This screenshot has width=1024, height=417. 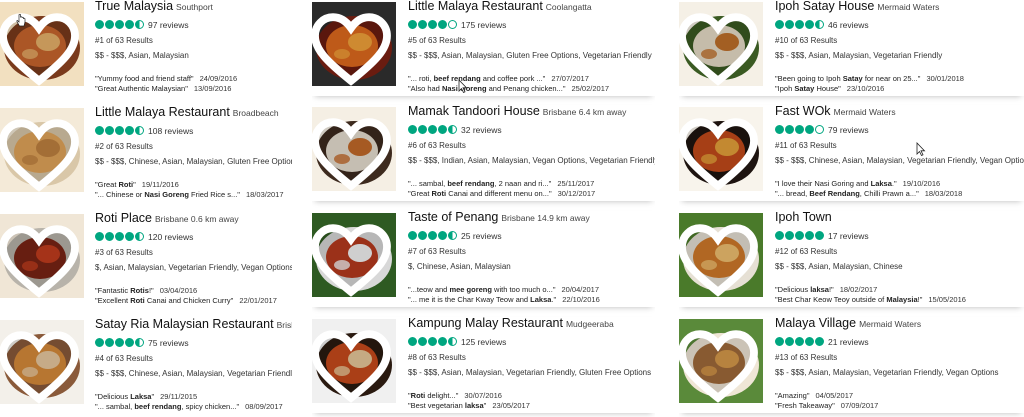 What do you see at coordinates (848, 25) in the screenshot?
I see `review-count-link: 46 reviews` at bounding box center [848, 25].